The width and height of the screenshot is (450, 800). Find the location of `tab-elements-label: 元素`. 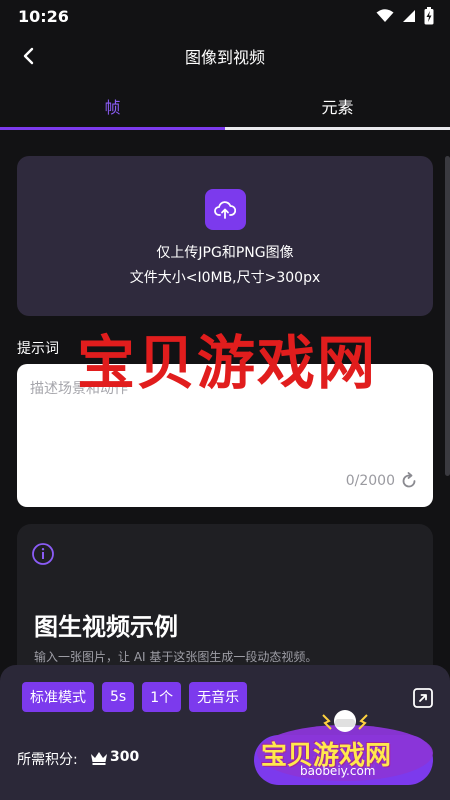

tab-elements-label: 元素 is located at coordinates (337, 107).